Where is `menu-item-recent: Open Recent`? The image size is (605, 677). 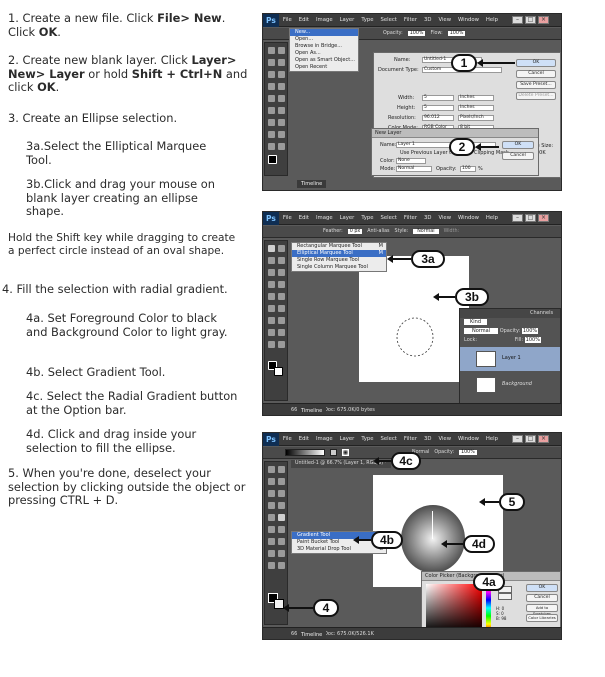
menu-item-recent: Open Recent is located at coordinates (324, 67).